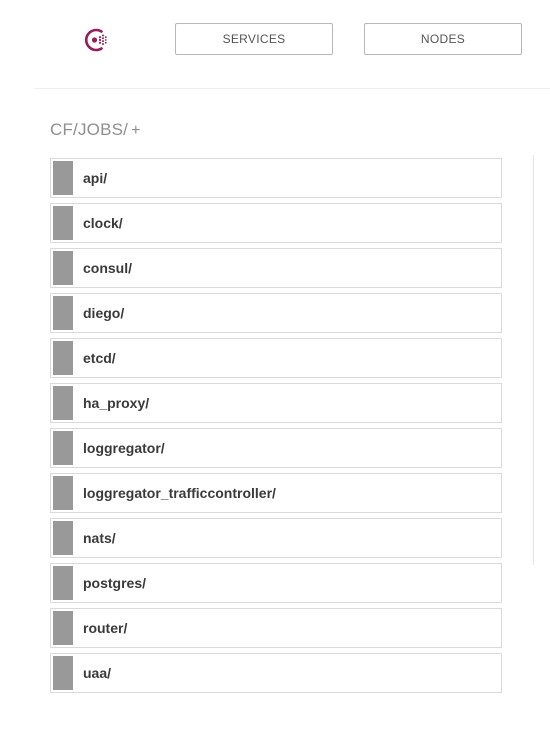  I want to click on breadcrumb-path: CF/JOBS/, so click(89, 129).